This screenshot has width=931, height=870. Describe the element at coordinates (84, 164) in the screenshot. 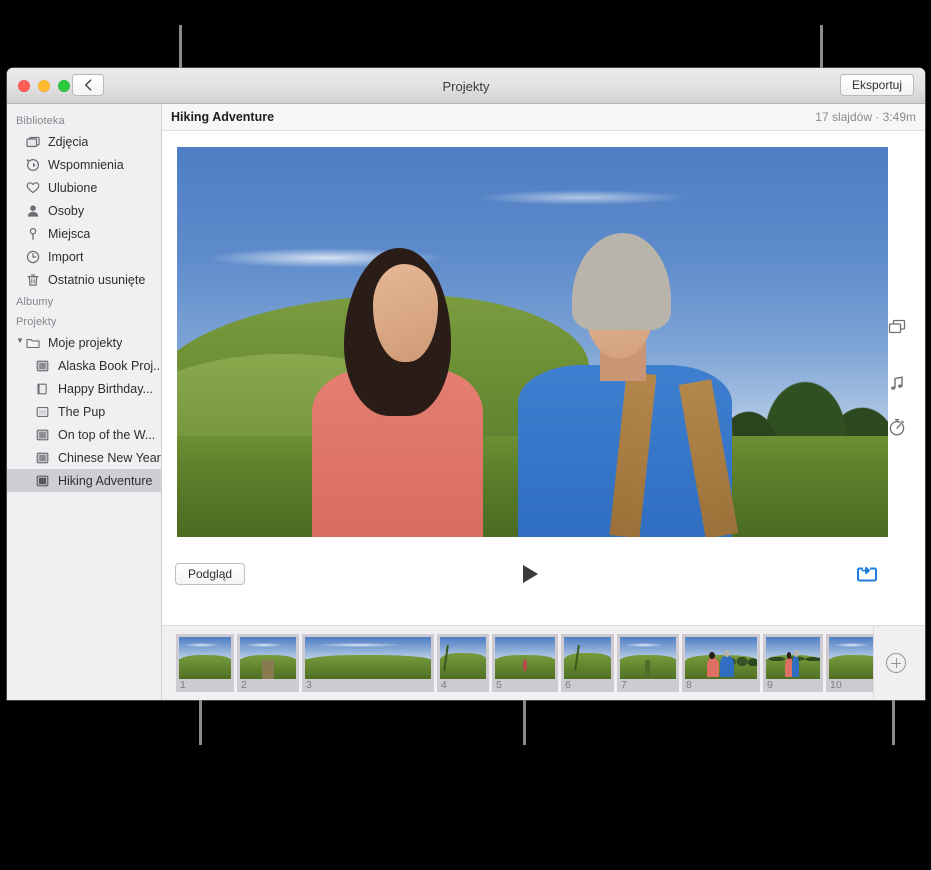

I see `sidebar-item-wspomnienia: Wspomnienia` at that location.